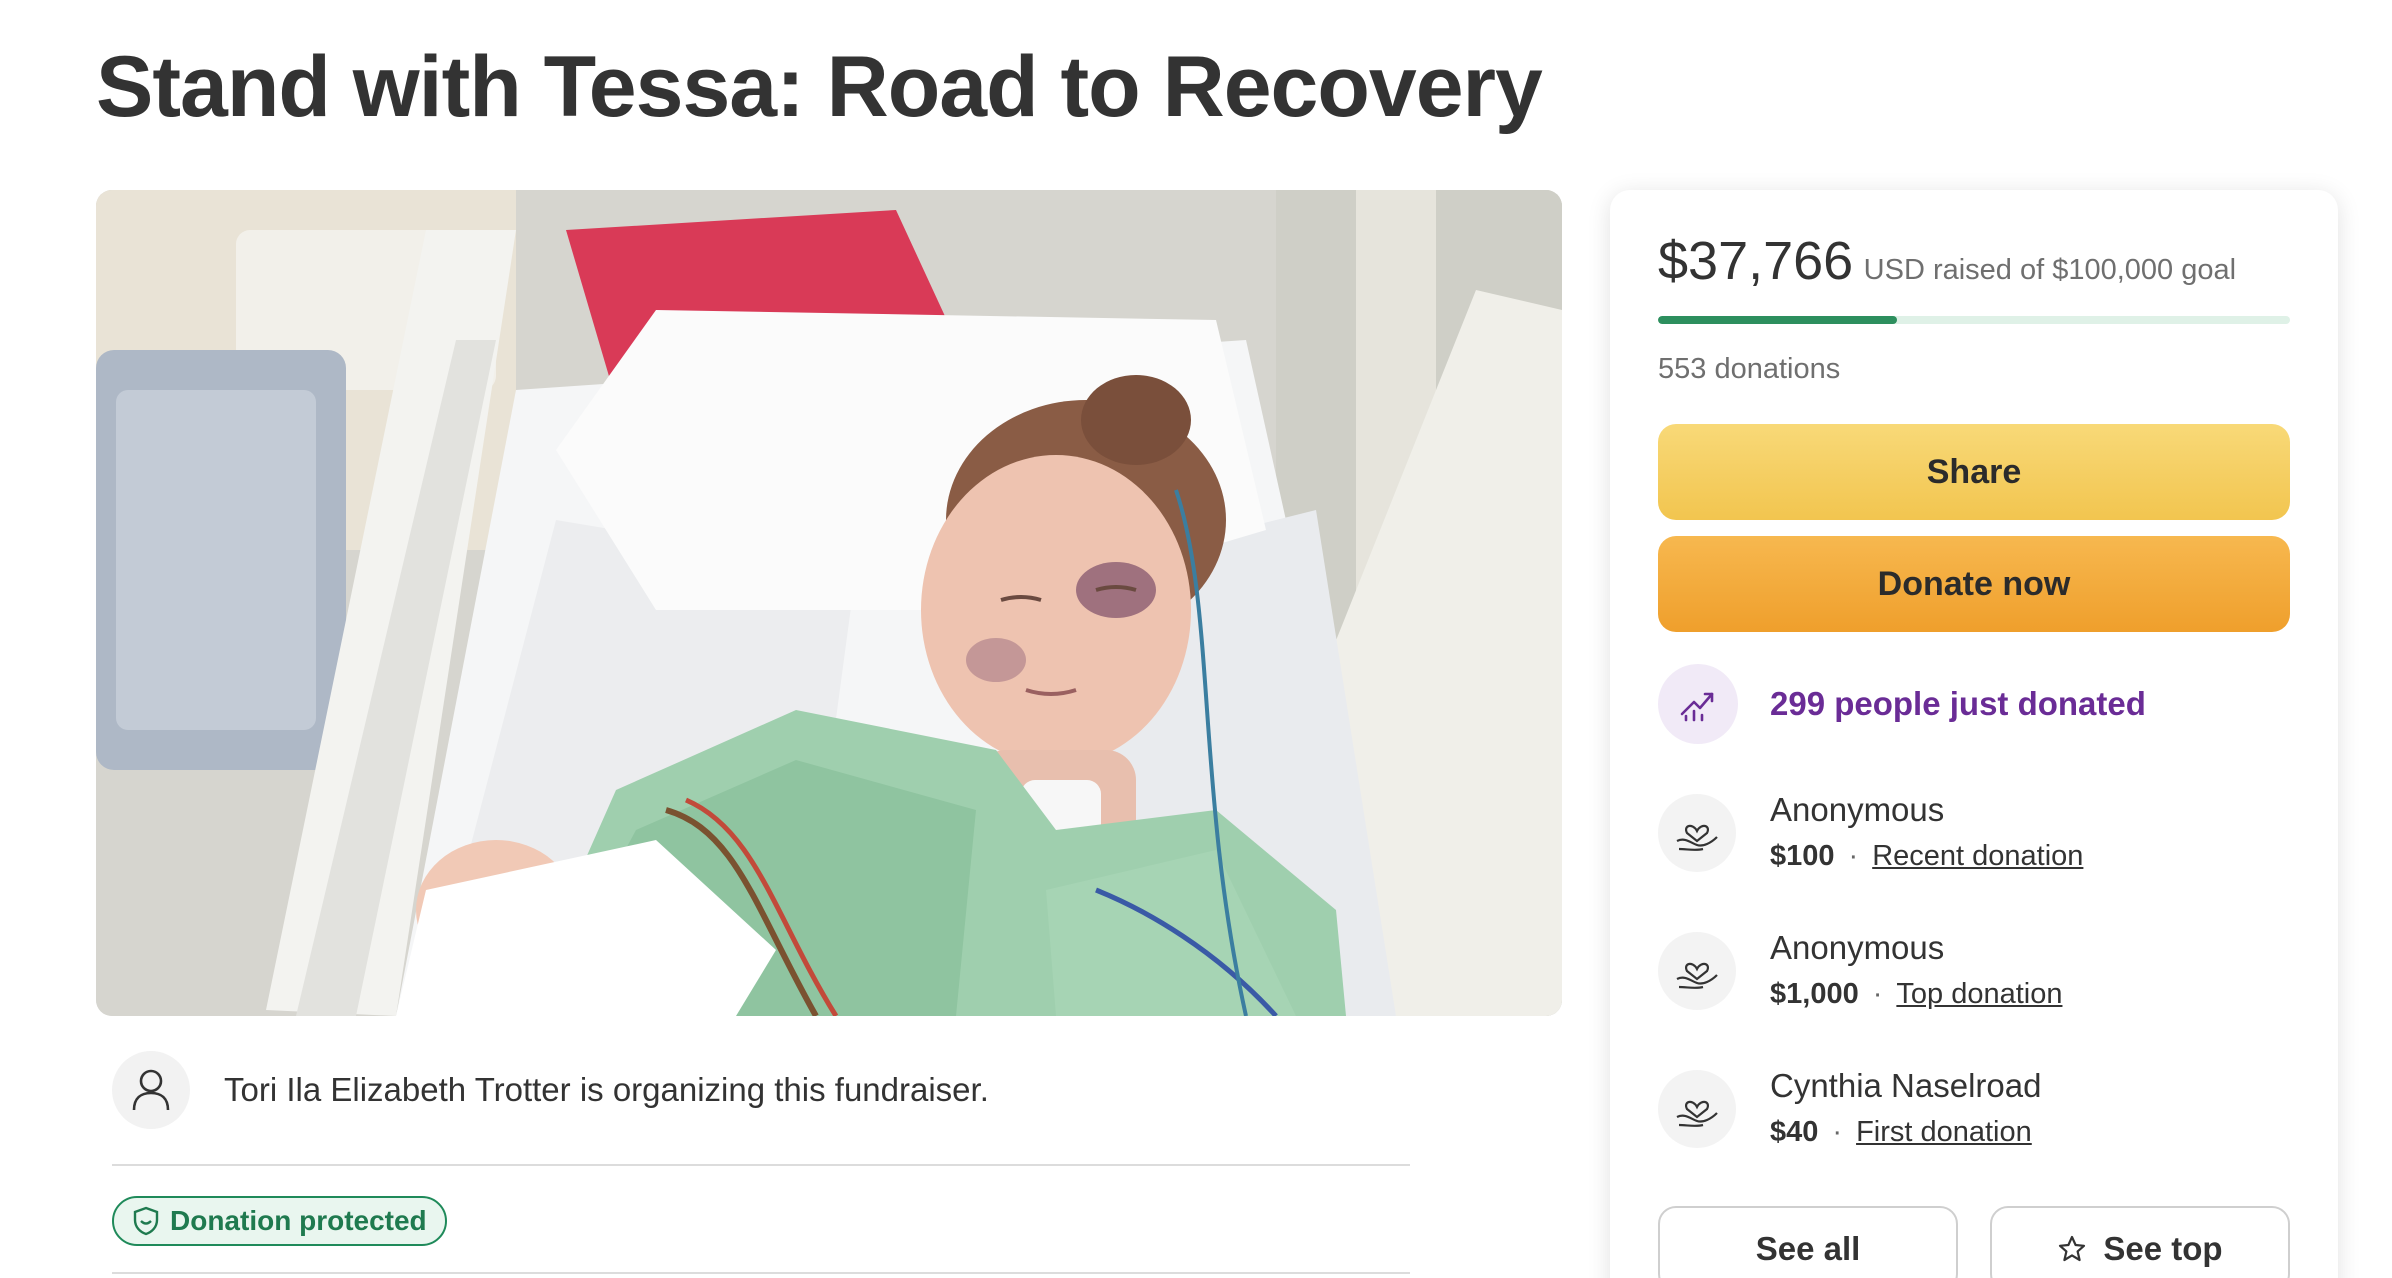 The image size is (2392, 1278). Describe the element at coordinates (1802, 856) in the screenshot. I see `donor-amount: $100` at that location.